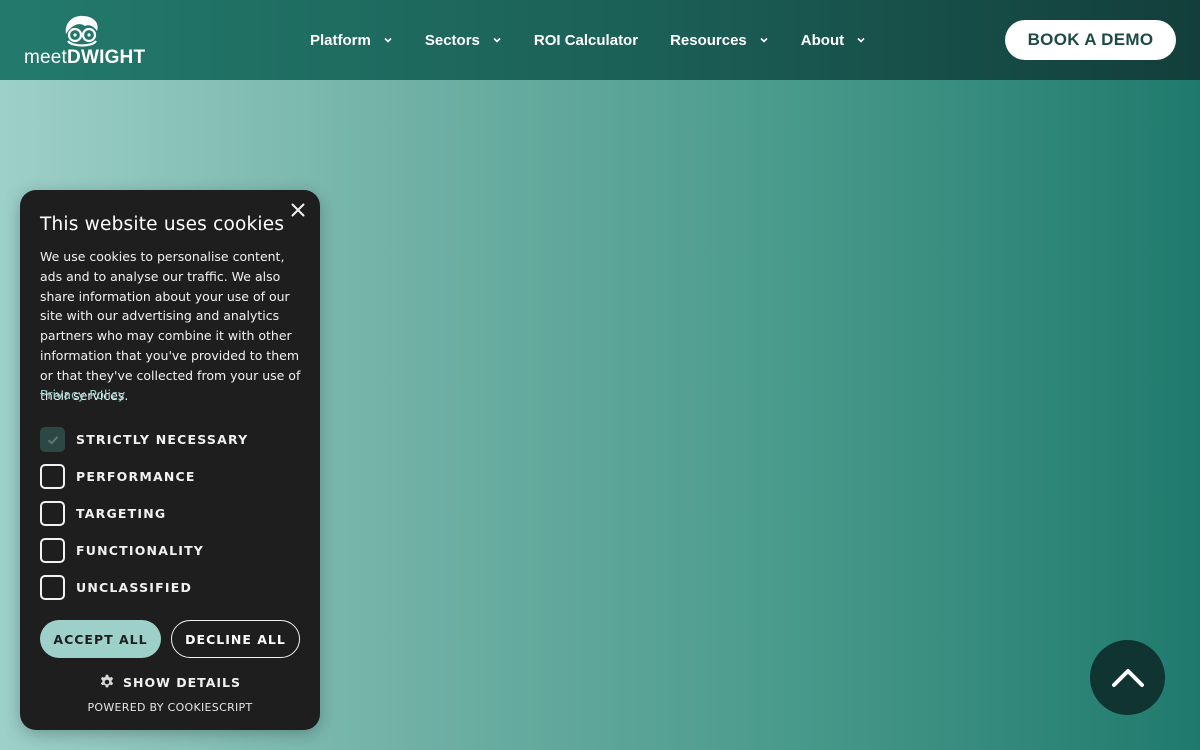  I want to click on nav-item-sectors: Sectors, so click(463, 40).